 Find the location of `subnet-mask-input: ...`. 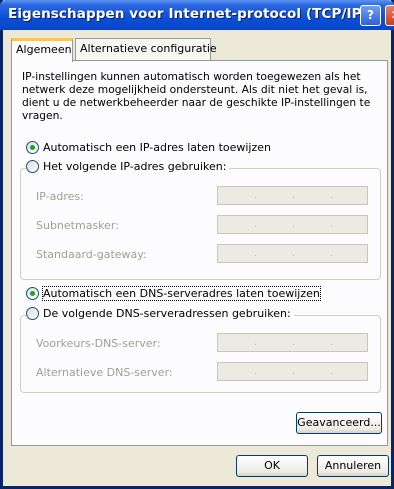

subnet-mask-input: ... is located at coordinates (292, 224).